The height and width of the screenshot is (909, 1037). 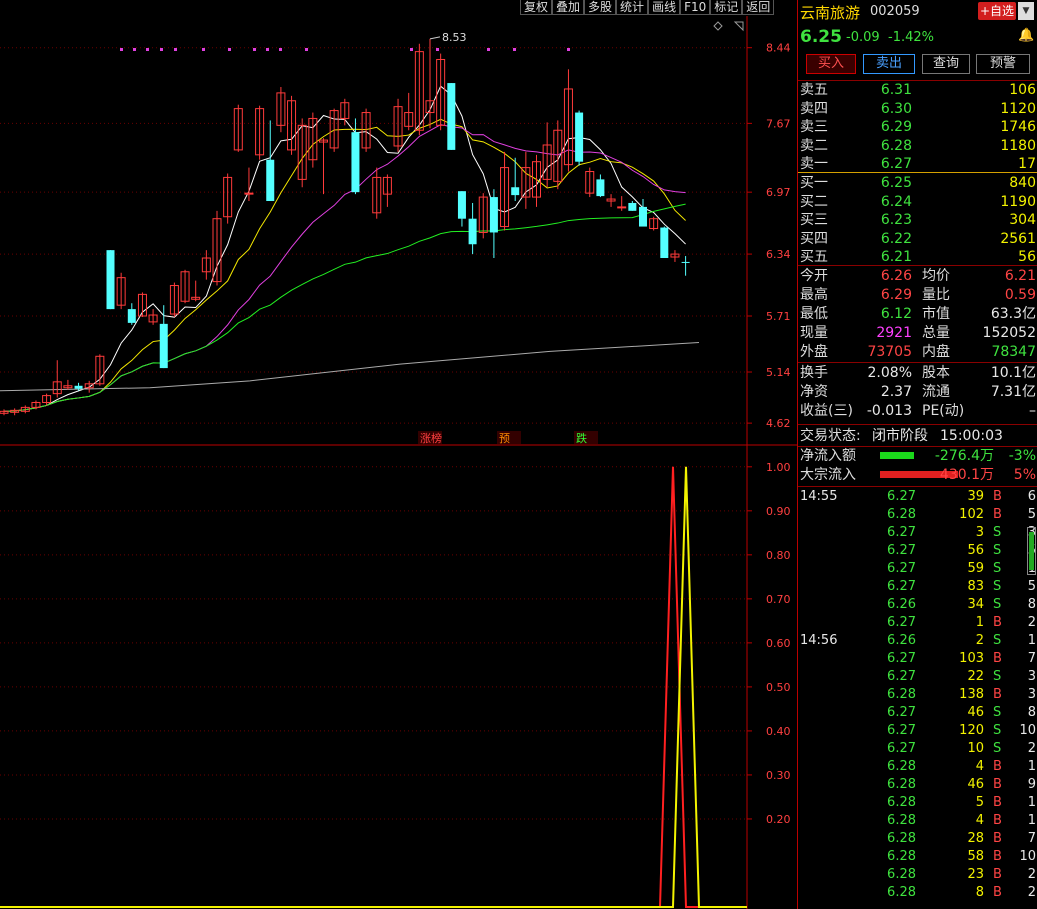 What do you see at coordinates (1027, 257) in the screenshot?
I see `level-volume: 56` at bounding box center [1027, 257].